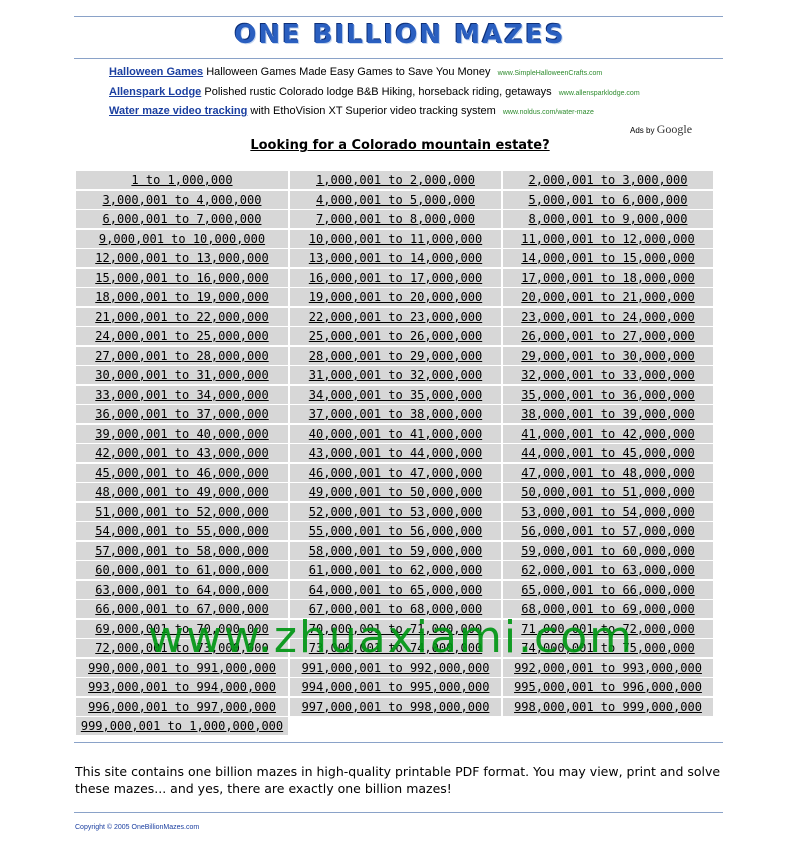 This screenshot has height=850, width=800. Describe the element at coordinates (608, 199) in the screenshot. I see `maze-range-link: 5,000,001 to 6,000,000` at that location.